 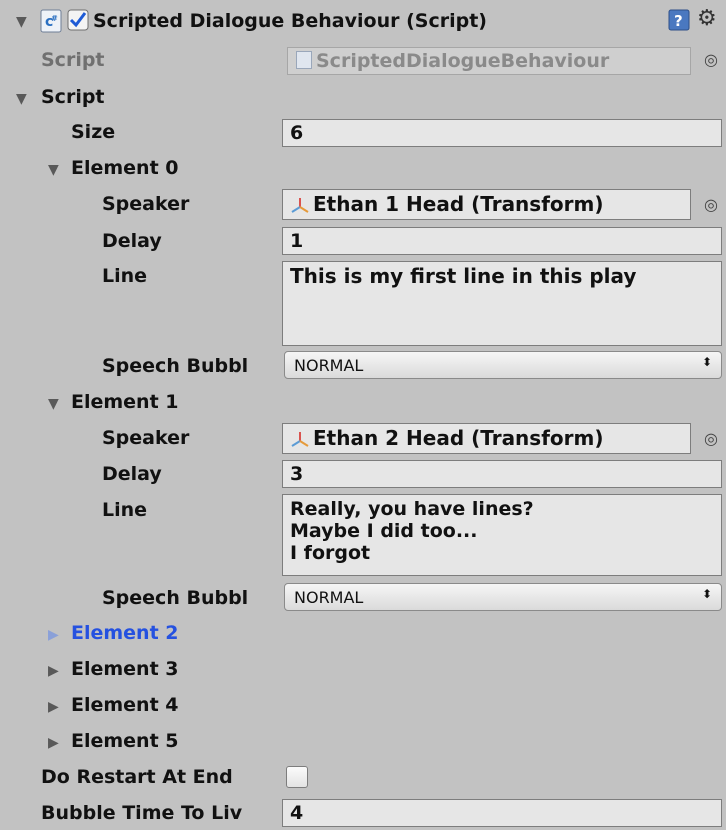 I want to click on component-foldout-icon, so click(x=21, y=22).